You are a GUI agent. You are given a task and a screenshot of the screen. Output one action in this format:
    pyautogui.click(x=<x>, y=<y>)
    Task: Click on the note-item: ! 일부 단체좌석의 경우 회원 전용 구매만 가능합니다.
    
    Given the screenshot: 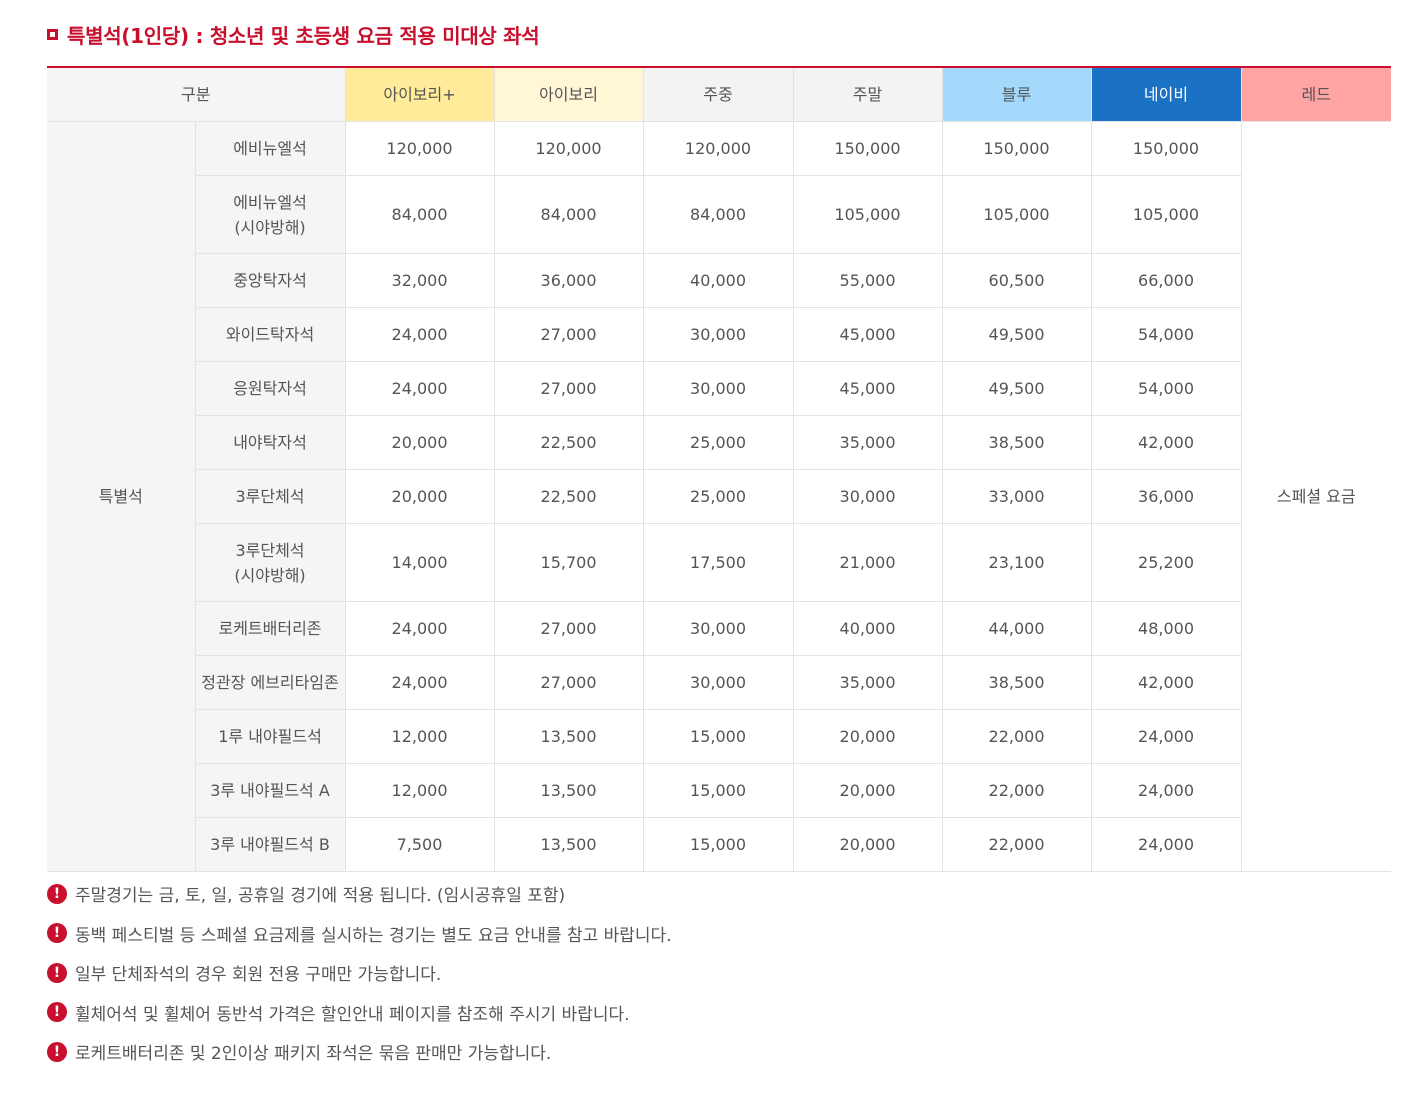 What is the action you would take?
    pyautogui.click(x=359, y=973)
    